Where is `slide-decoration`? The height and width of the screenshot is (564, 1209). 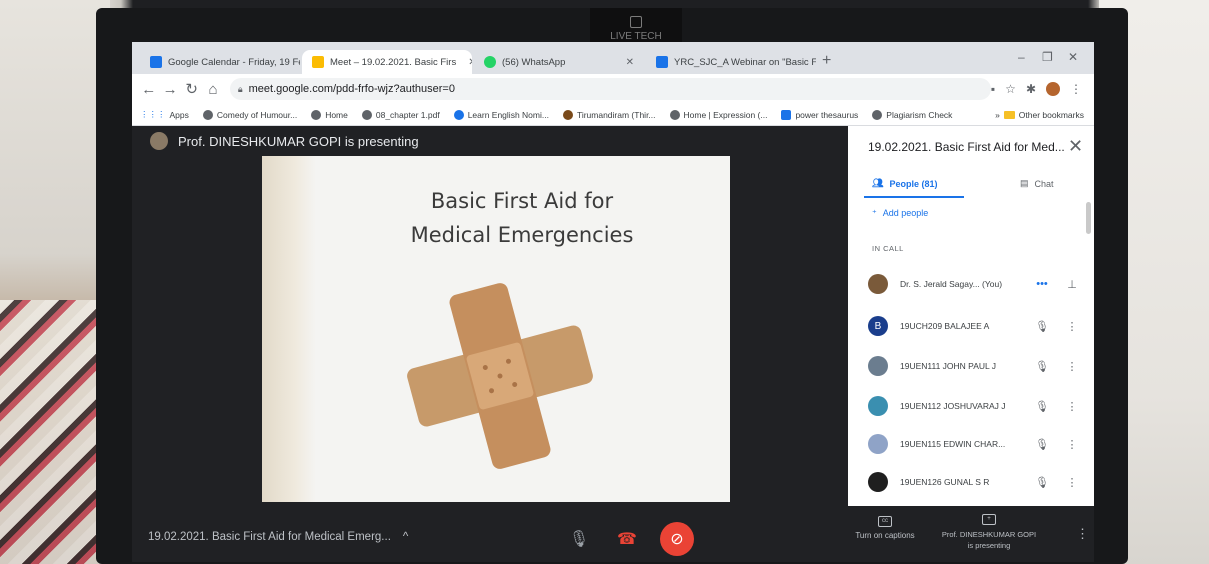 slide-decoration is located at coordinates (289, 329).